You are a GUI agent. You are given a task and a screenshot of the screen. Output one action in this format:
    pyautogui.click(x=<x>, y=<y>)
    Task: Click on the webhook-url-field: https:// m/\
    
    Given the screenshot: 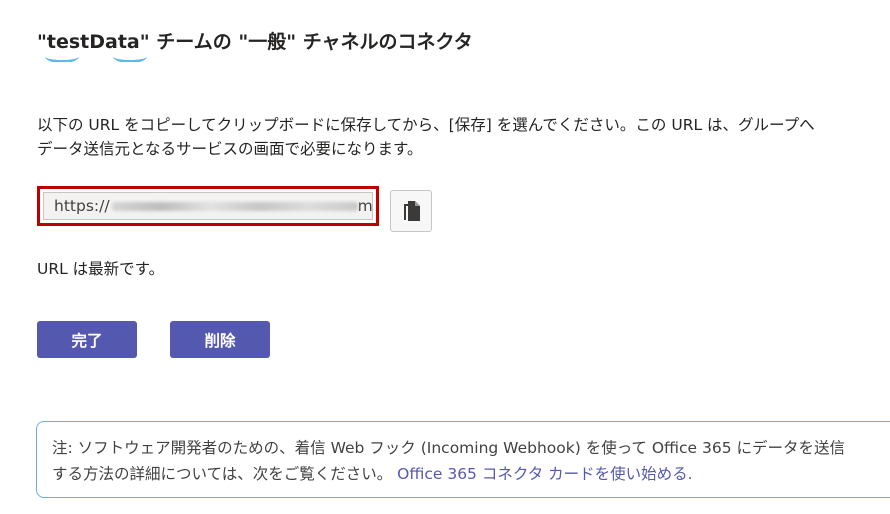 What is the action you would take?
    pyautogui.click(x=208, y=206)
    